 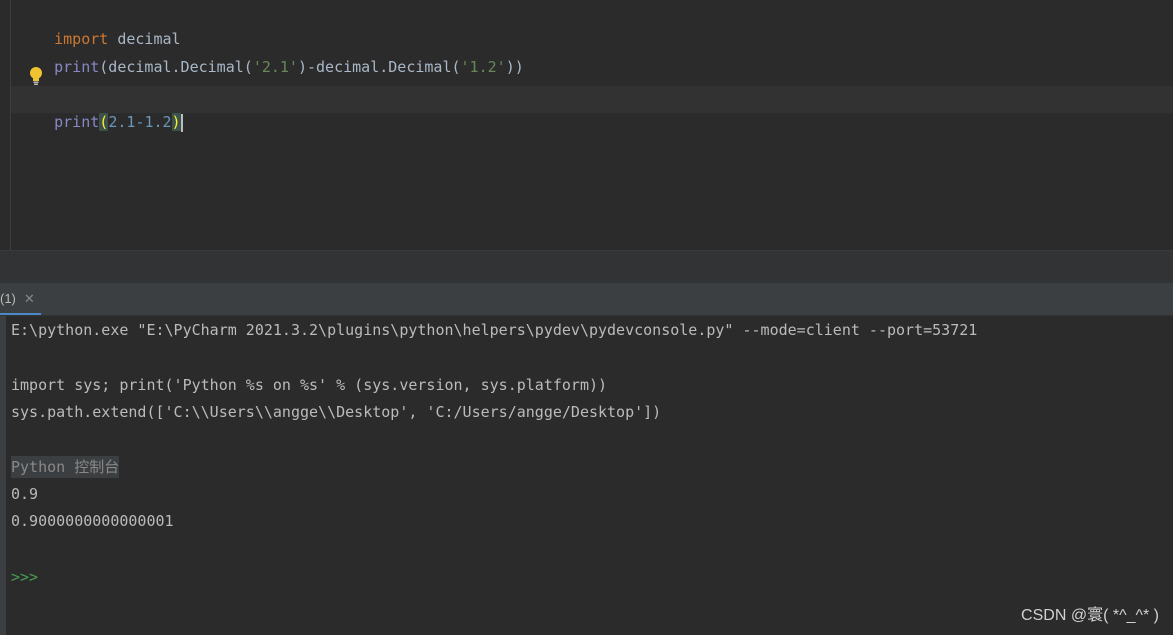 I want to click on console-prompt: >>>, so click(x=24, y=577).